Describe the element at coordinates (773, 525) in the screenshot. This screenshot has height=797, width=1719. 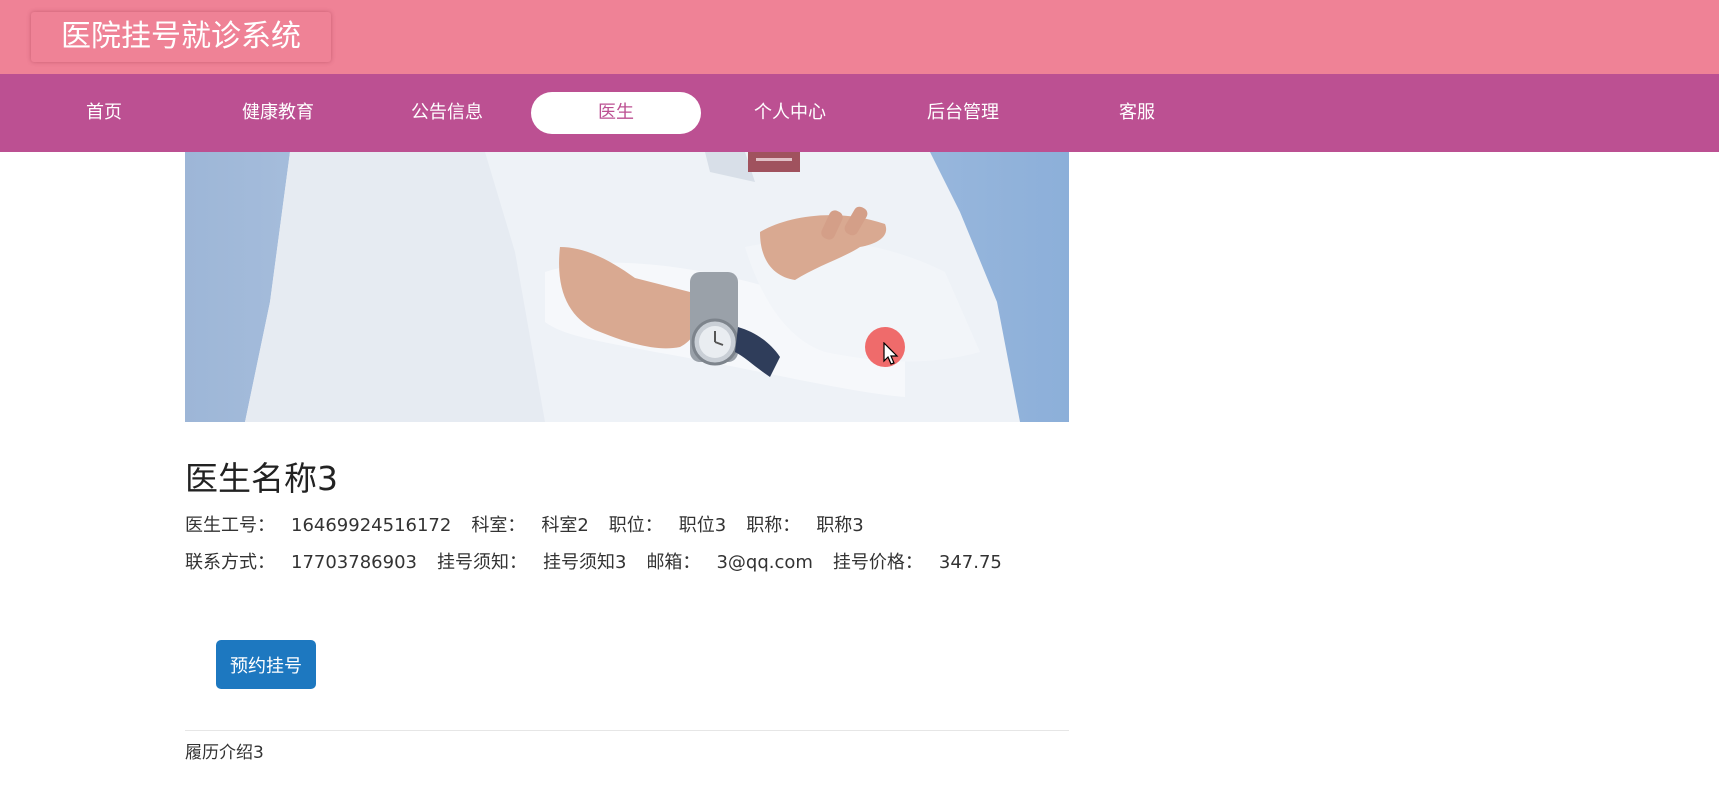
I see `job-title-label: 职称：` at that location.